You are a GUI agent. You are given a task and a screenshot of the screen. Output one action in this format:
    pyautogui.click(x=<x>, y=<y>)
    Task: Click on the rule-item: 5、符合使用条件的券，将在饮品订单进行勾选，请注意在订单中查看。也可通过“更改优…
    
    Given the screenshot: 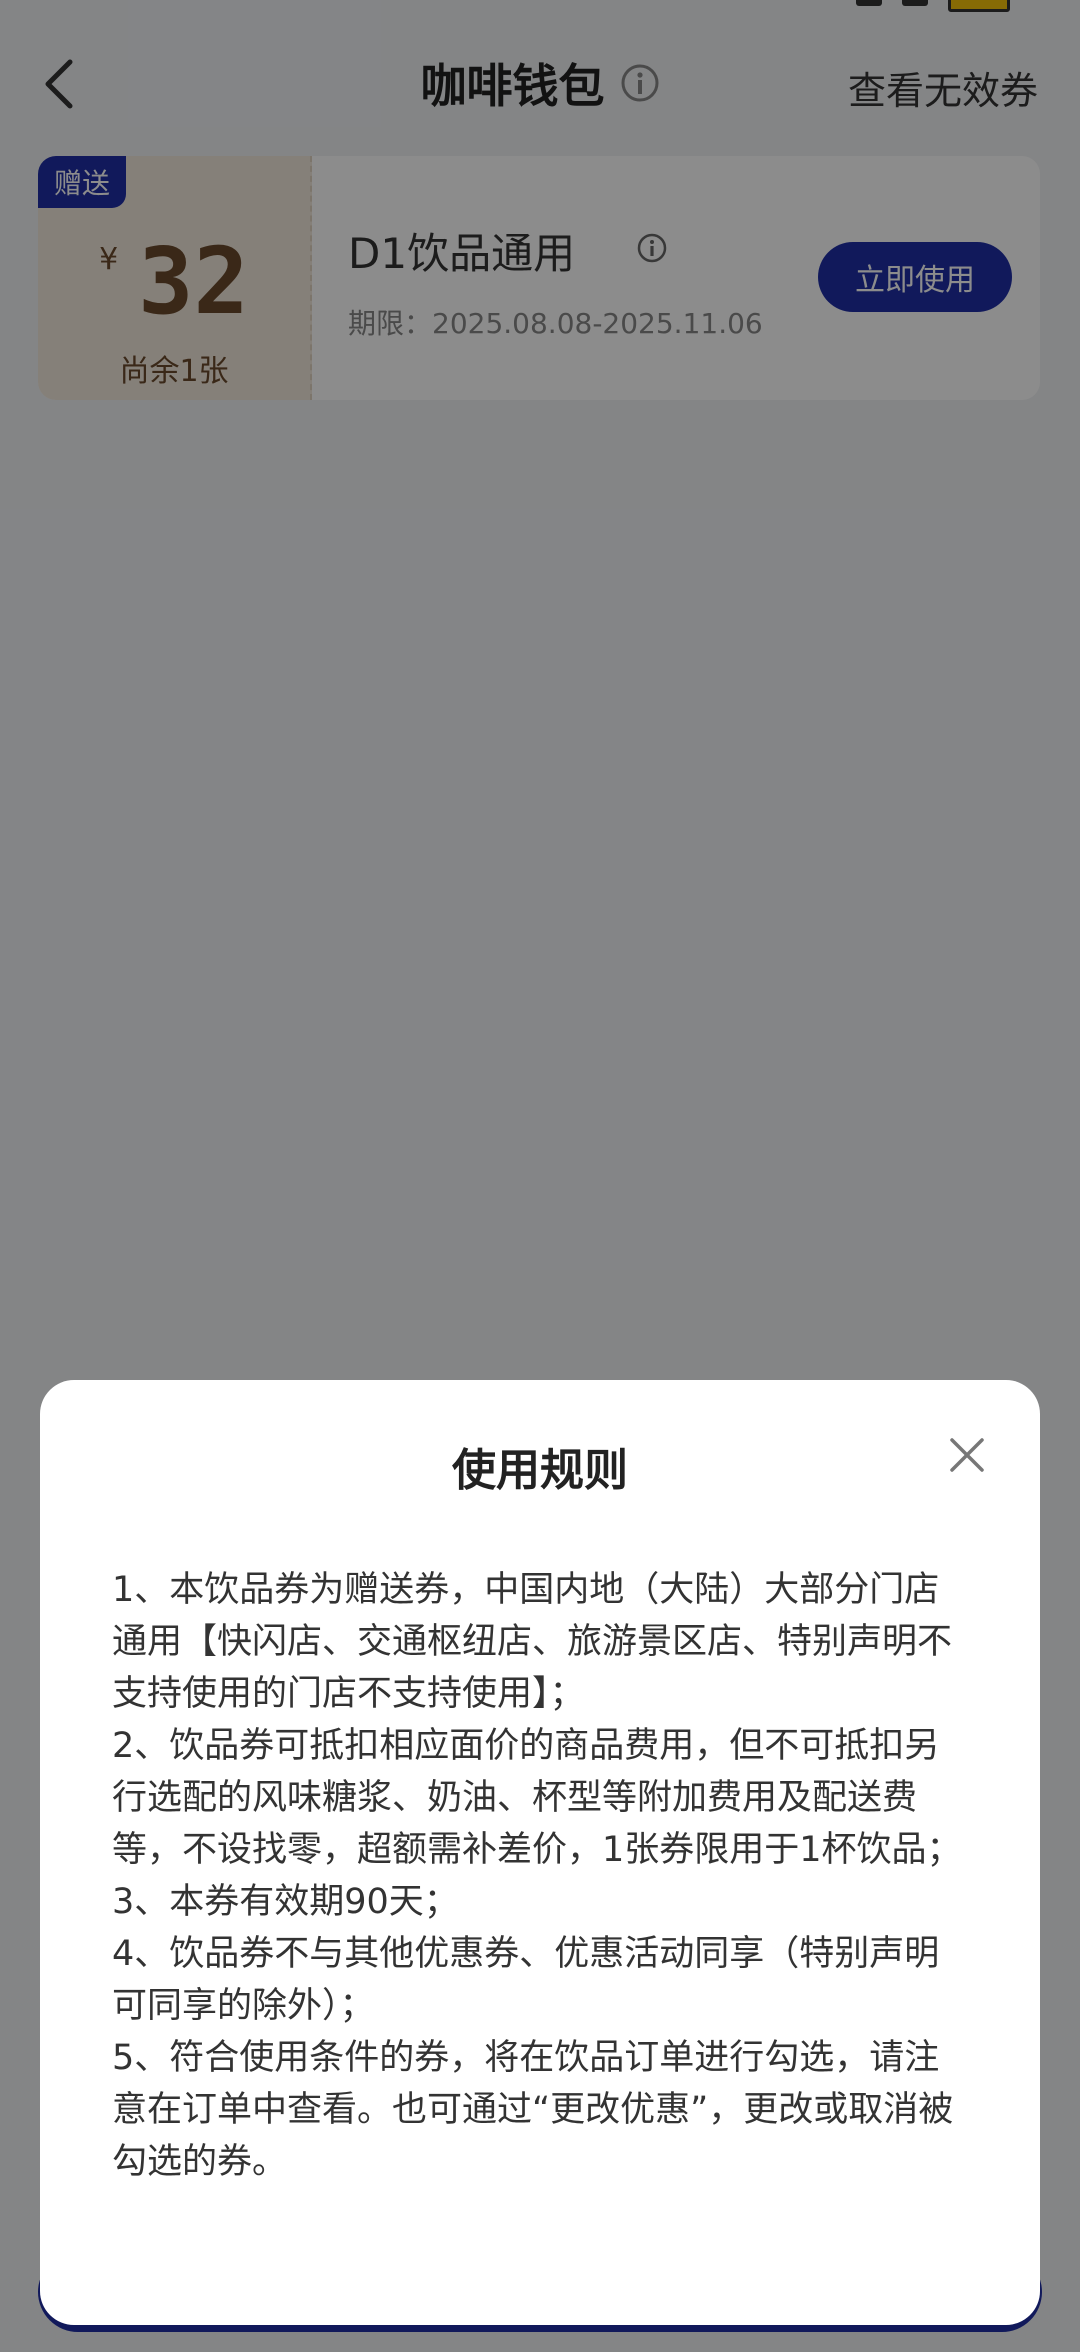 What is the action you would take?
    pyautogui.click(x=533, y=2110)
    